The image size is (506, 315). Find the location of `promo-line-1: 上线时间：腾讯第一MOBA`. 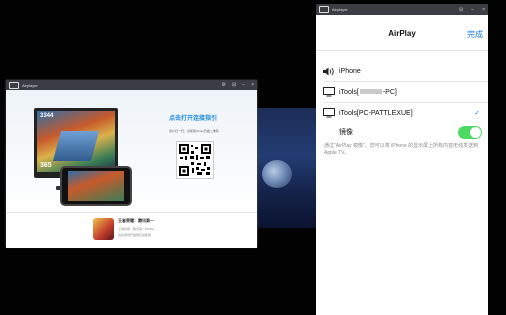

promo-line-1: 上线时间：腾讯第一MOBA is located at coordinates (136, 229).